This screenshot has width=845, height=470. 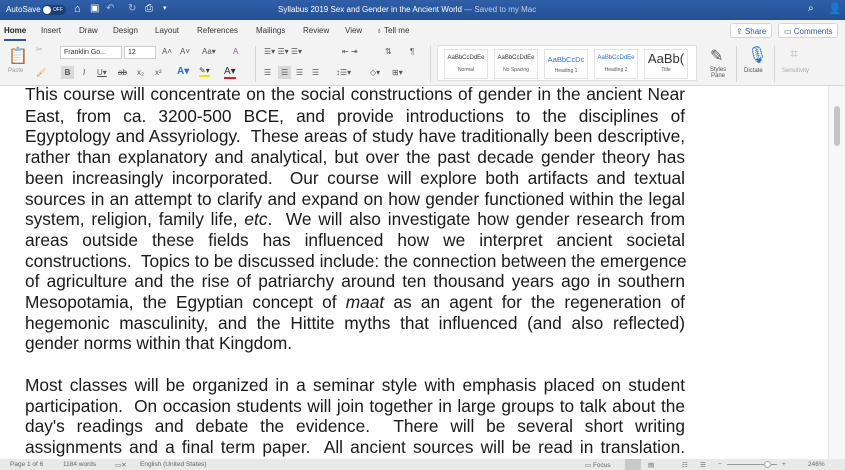 I want to click on bold-button: B, so click(x=67, y=72).